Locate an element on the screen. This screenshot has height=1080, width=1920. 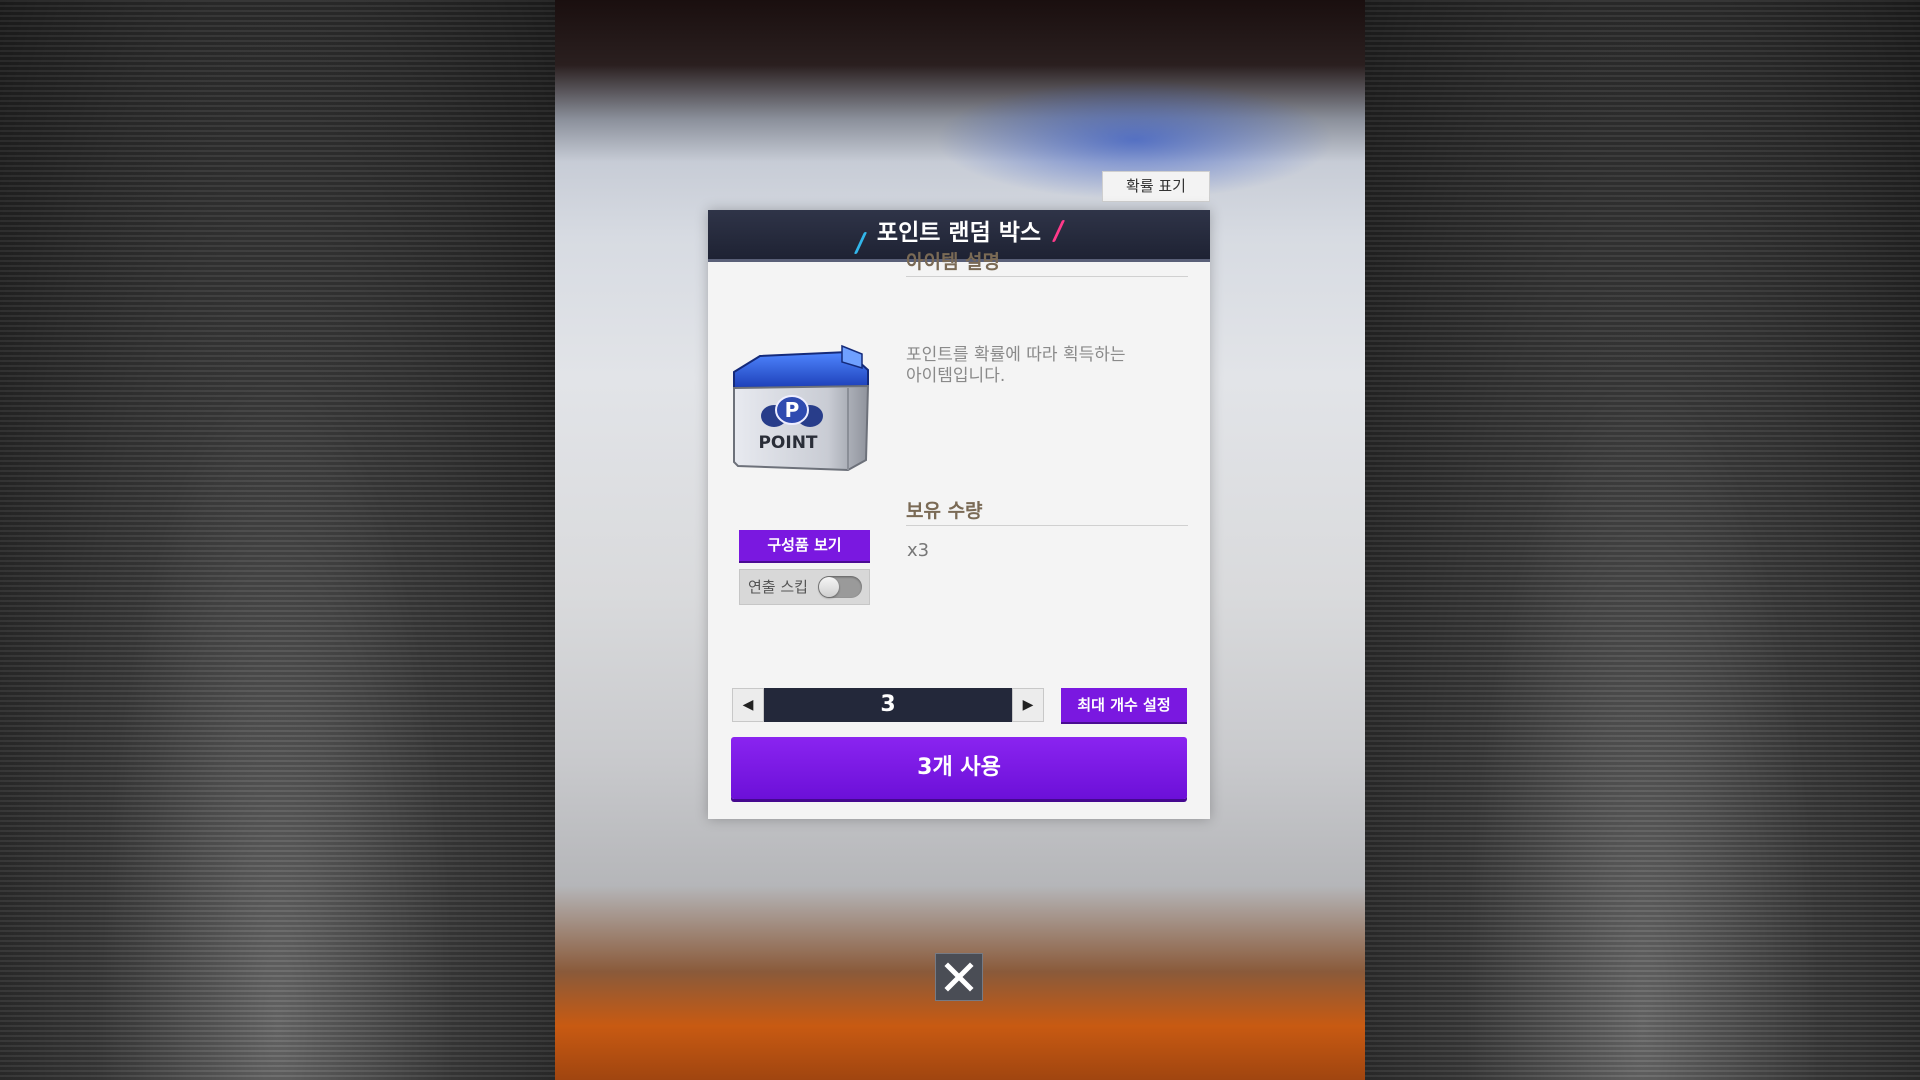
close-button is located at coordinates (959, 977).